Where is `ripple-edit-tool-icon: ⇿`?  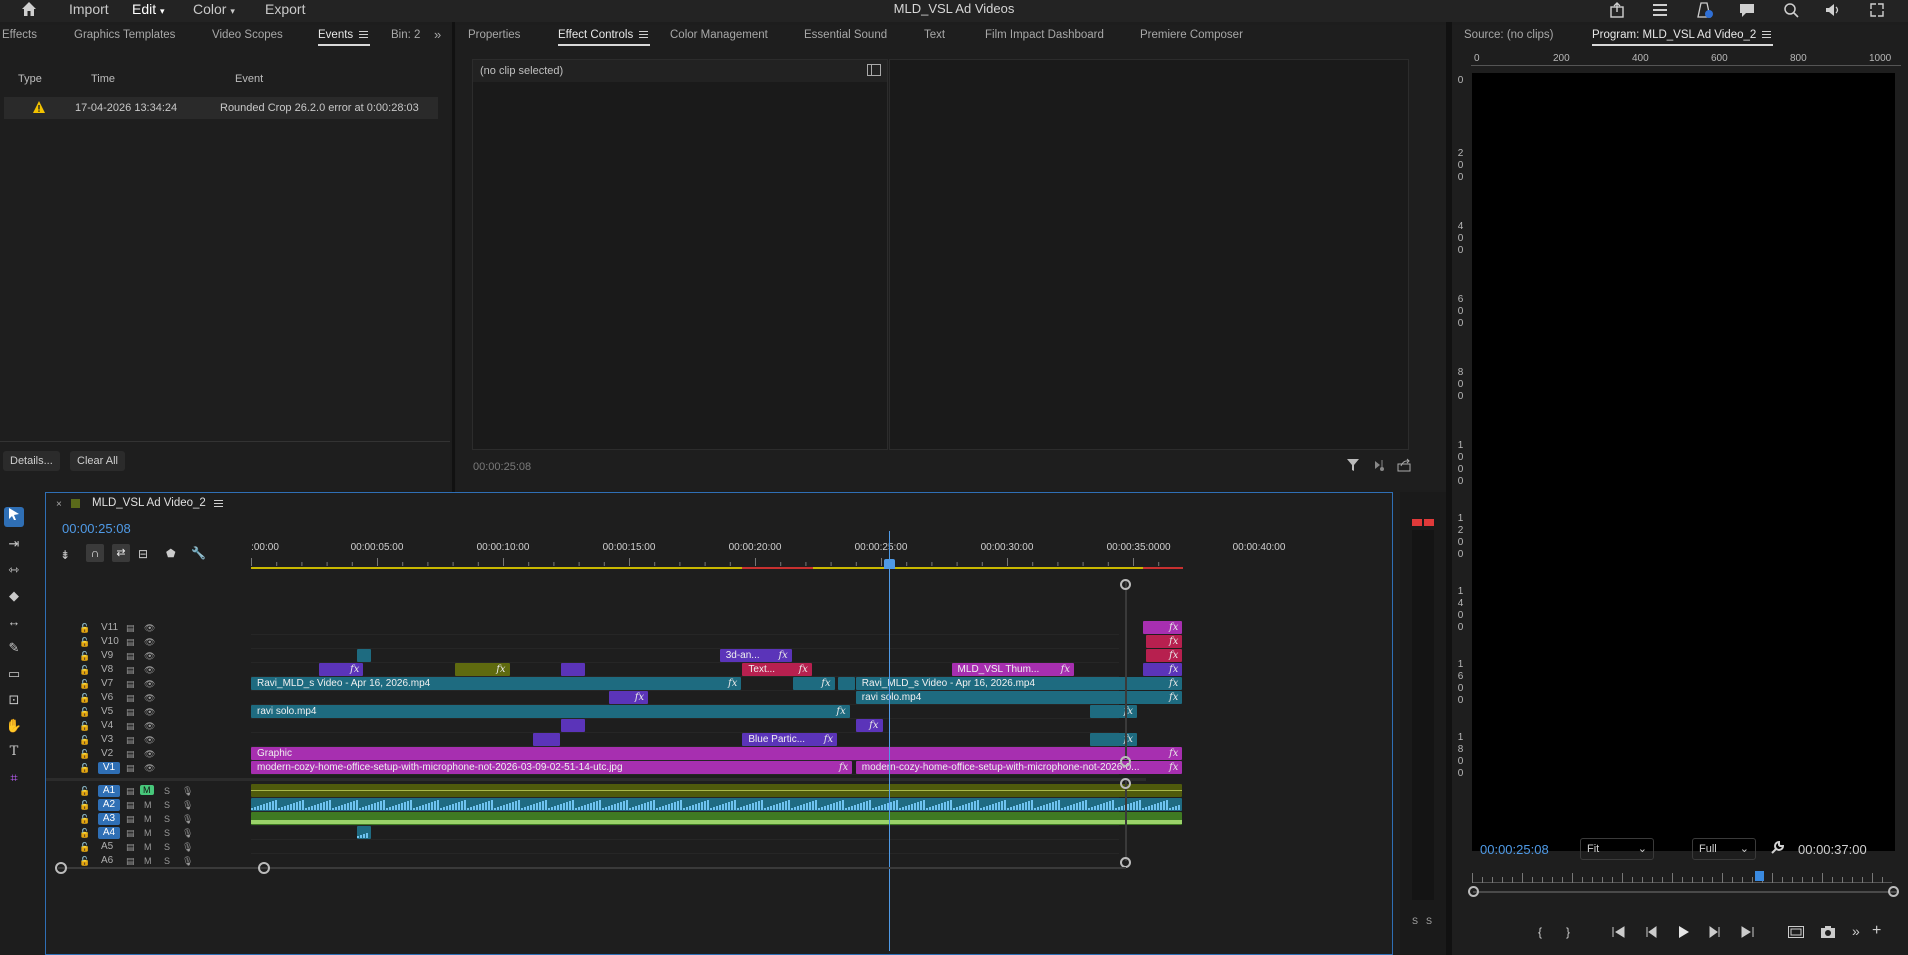
ripple-edit-tool-icon: ⇿ is located at coordinates (14, 570).